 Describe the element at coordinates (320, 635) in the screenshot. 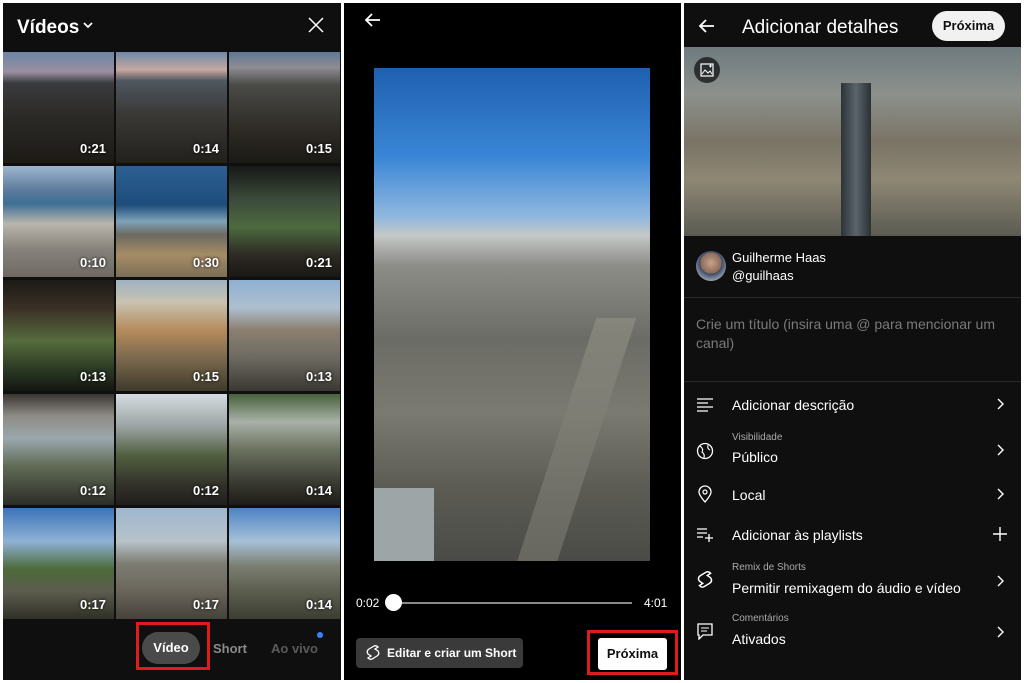

I see `live-indicator-dot` at that location.